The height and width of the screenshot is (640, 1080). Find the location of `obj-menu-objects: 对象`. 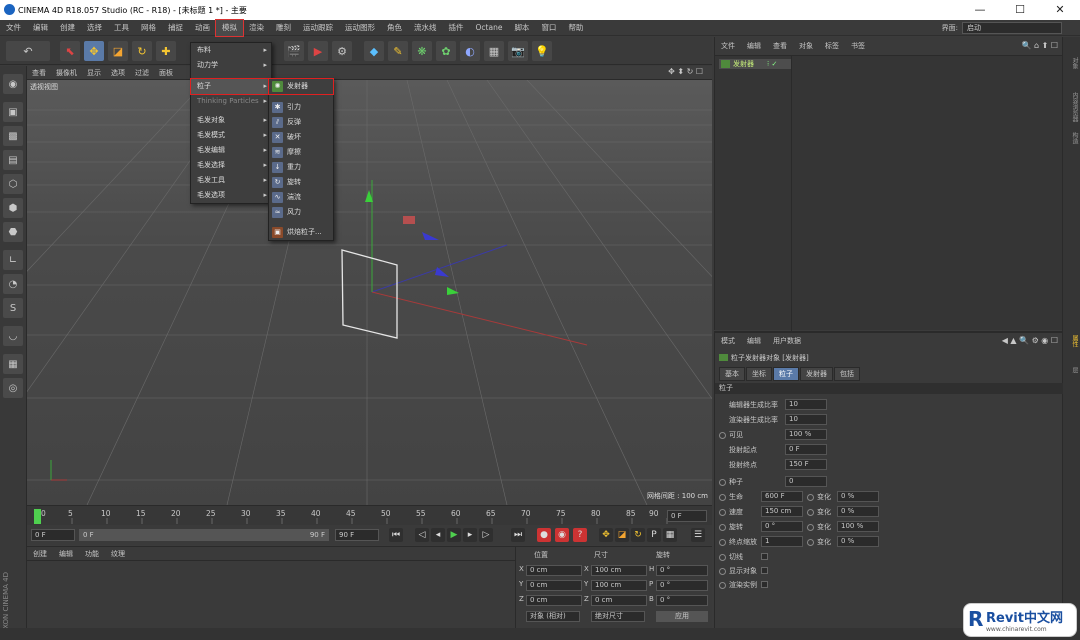

obj-menu-objects: 对象 is located at coordinates (806, 47).